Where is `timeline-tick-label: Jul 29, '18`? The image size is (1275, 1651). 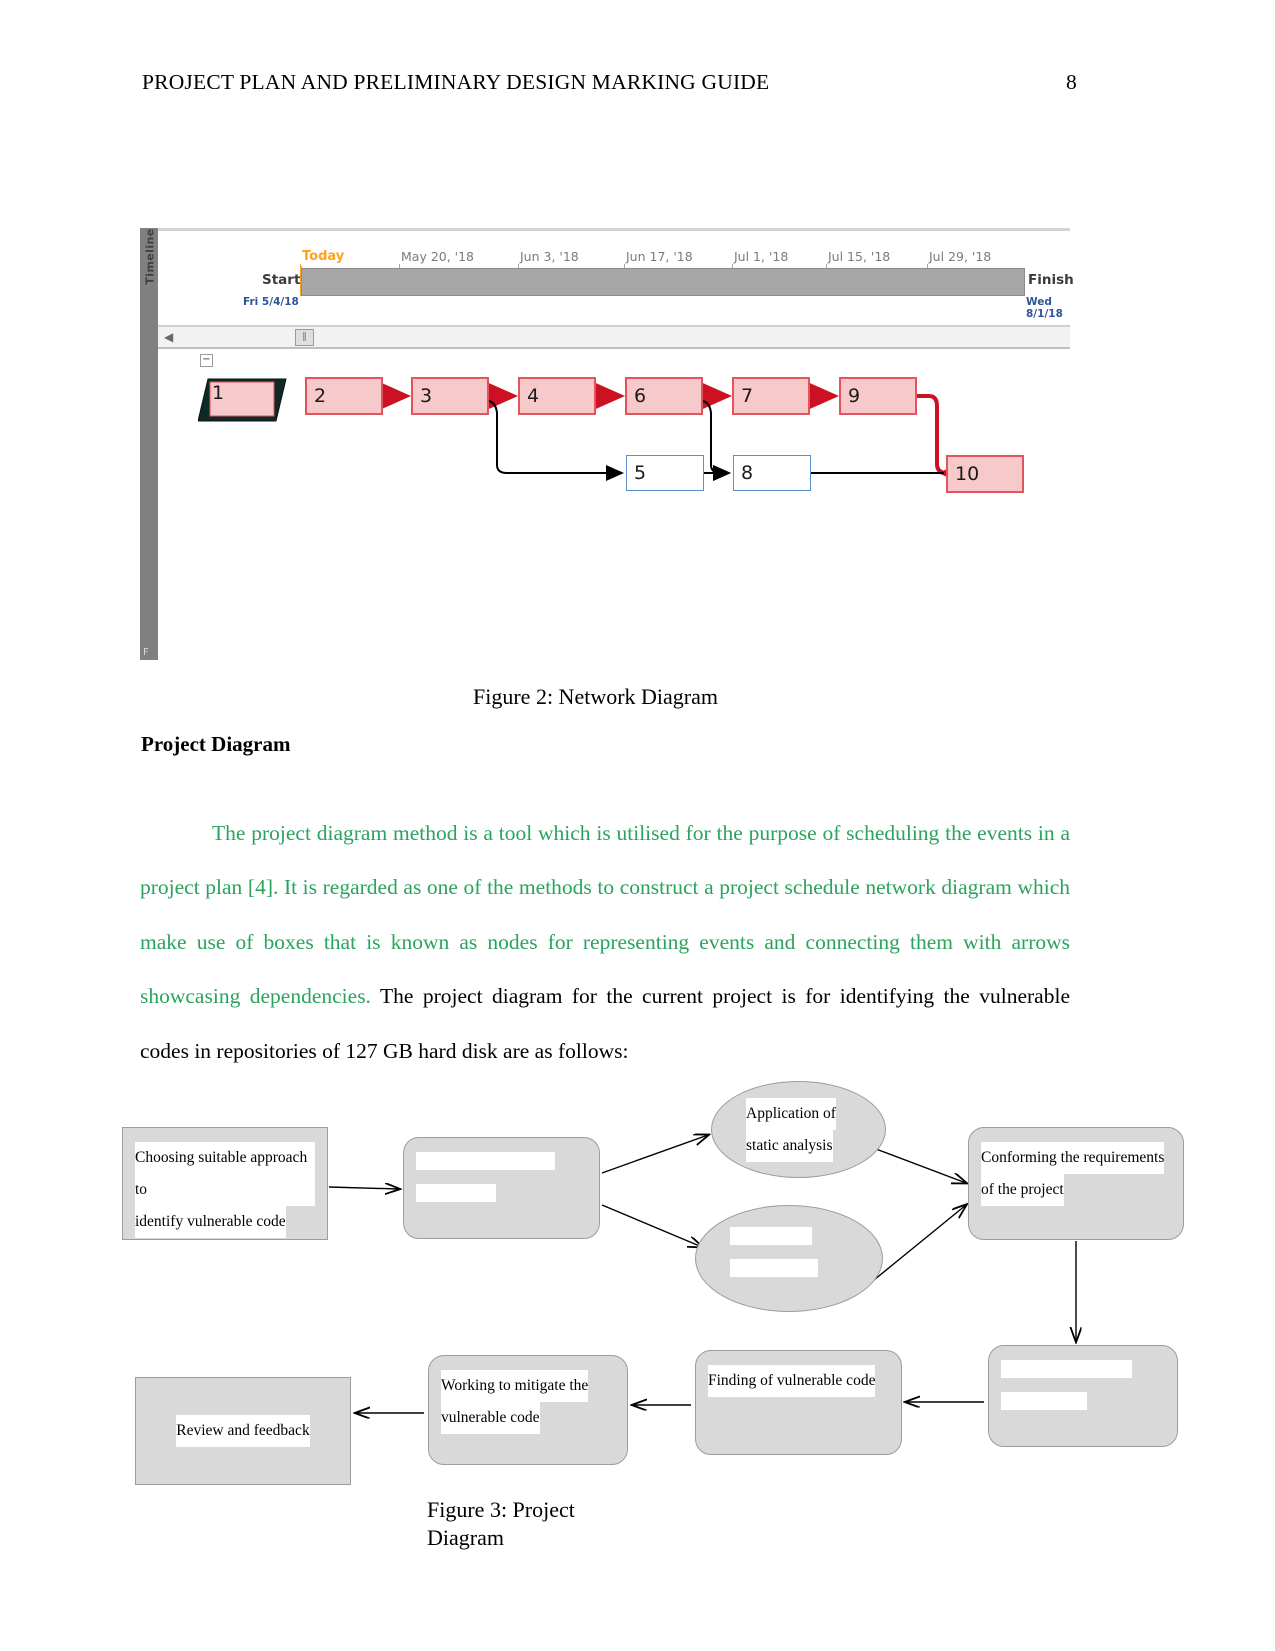
timeline-tick-label: Jul 29, '18 is located at coordinates (960, 256).